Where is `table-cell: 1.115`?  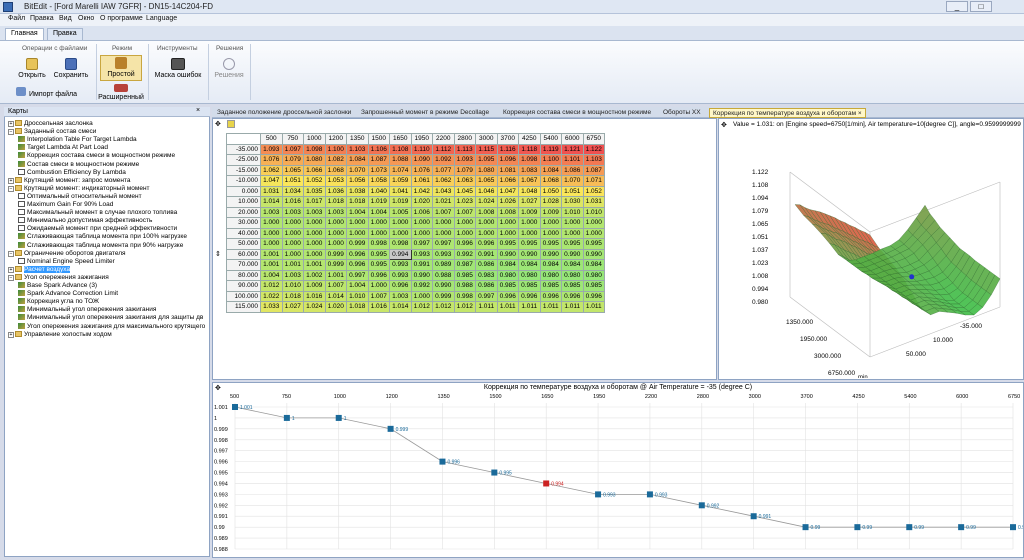 table-cell: 1.115 is located at coordinates (486, 149).